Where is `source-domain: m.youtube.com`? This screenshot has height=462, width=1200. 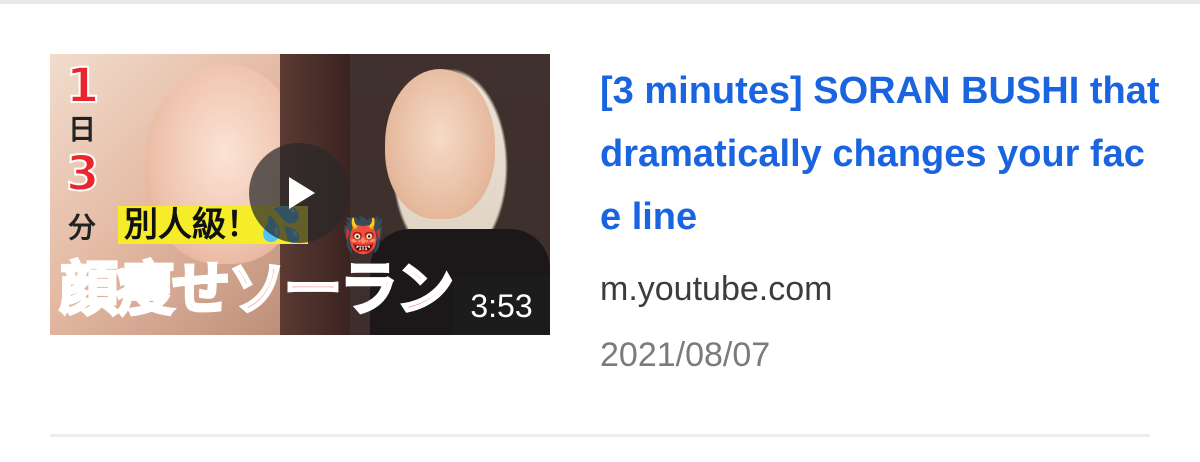 source-domain: m.youtube.com is located at coordinates (716, 289).